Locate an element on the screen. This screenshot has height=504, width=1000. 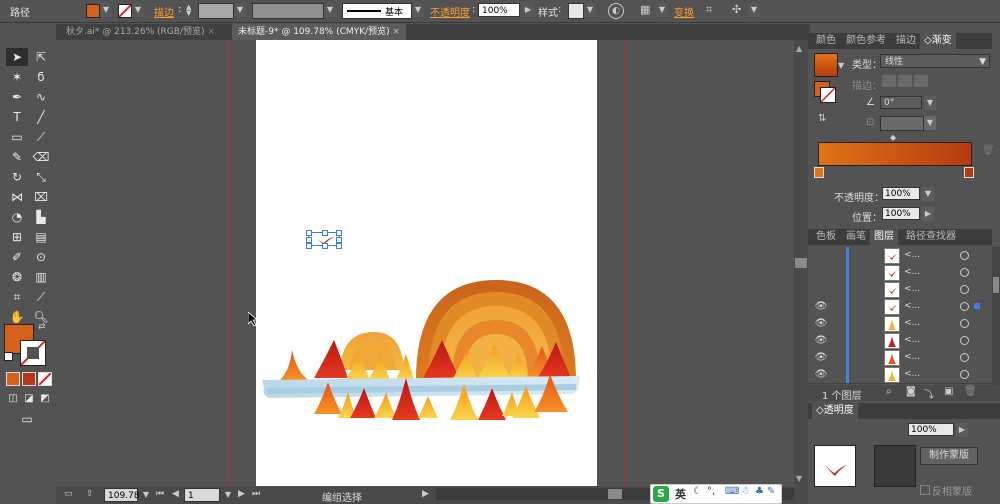
tab-stroke: 描边 is located at coordinates (906, 41).